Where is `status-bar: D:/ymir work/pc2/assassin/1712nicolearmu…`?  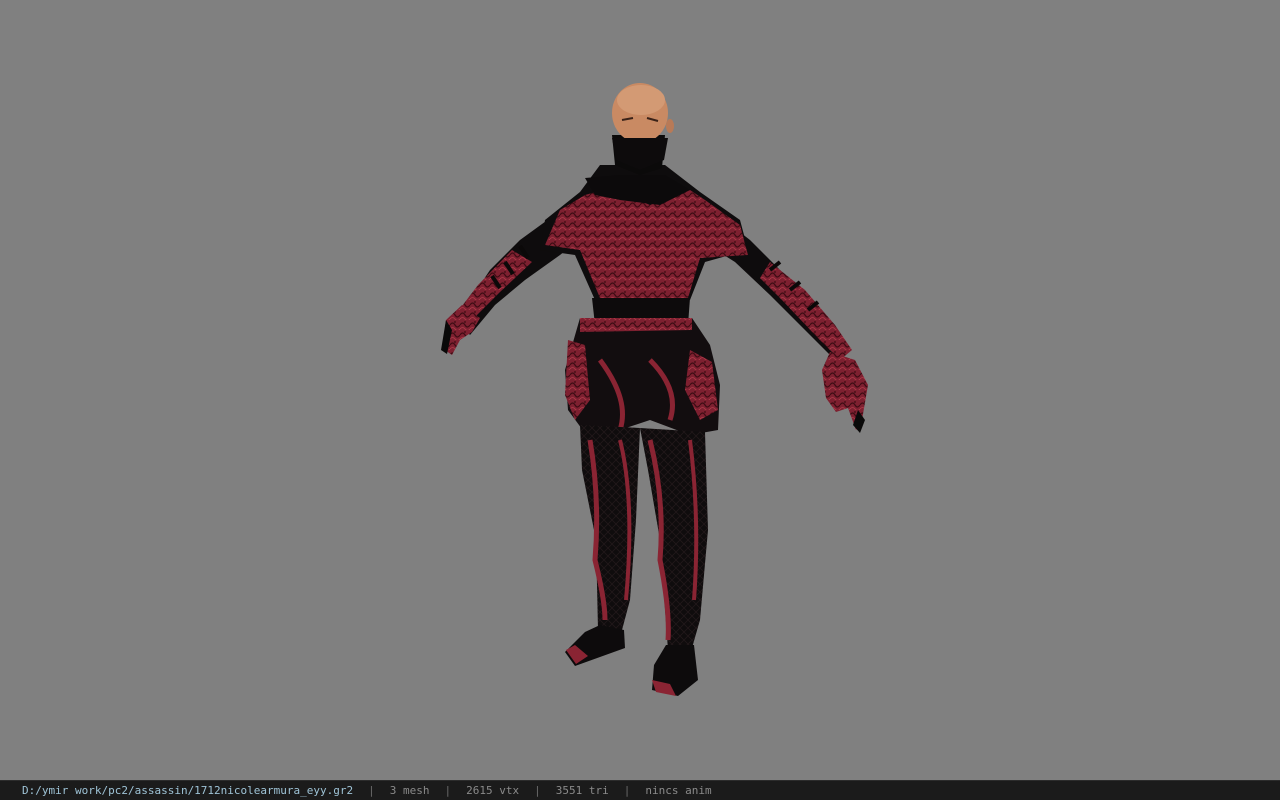
status-bar: D:/ymir work/pc2/assassin/1712nicolearmu… is located at coordinates (640, 790).